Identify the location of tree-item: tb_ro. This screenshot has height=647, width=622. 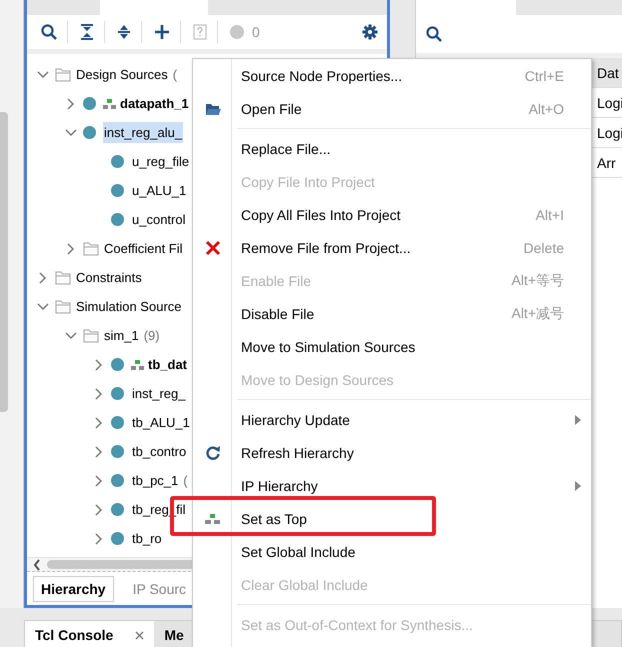
(147, 538).